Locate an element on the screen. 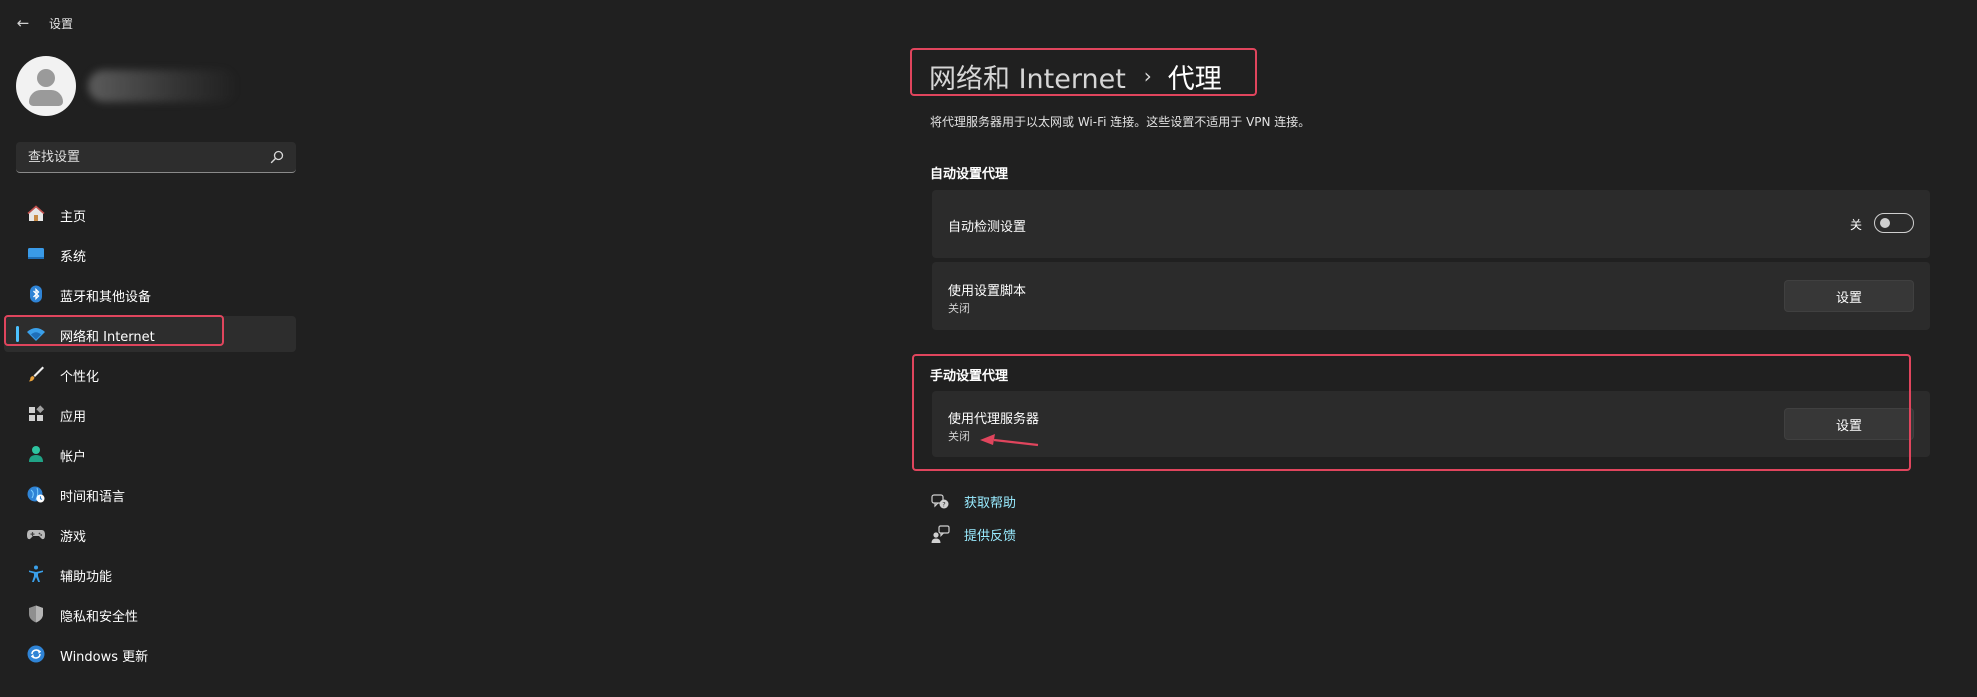  sidebar-item-network: 网络和 Internet is located at coordinates (150, 334).